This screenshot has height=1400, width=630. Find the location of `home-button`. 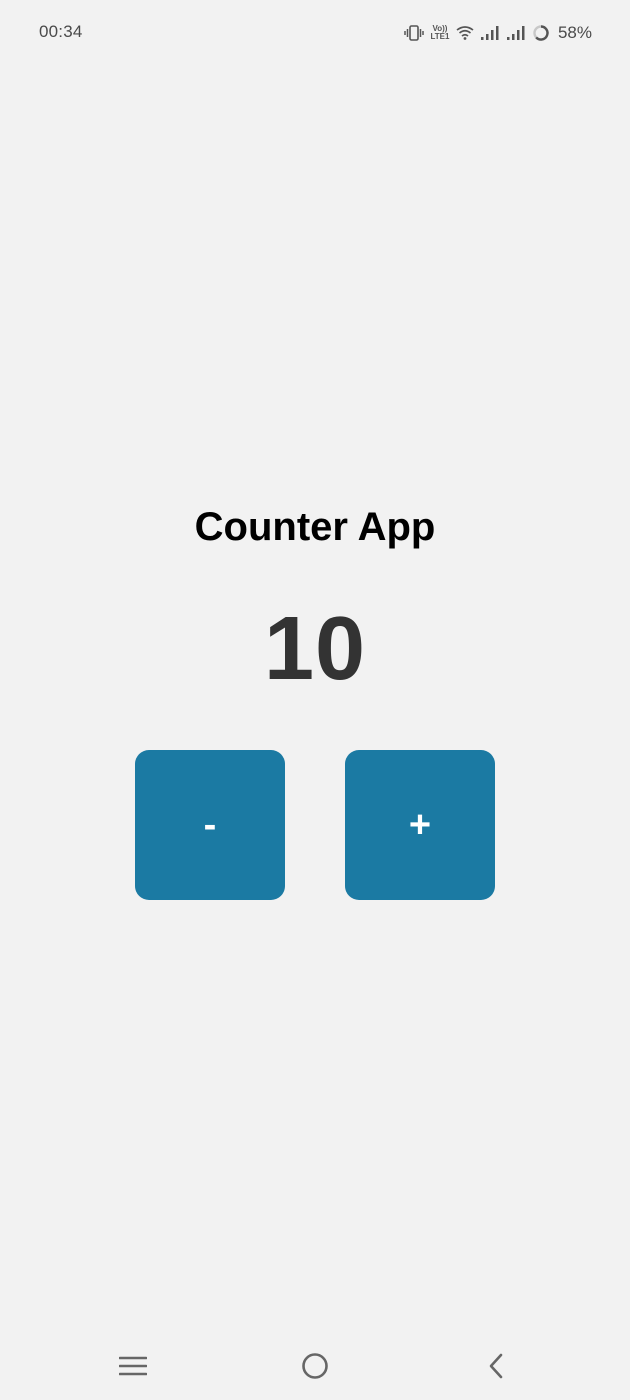

home-button is located at coordinates (315, 1368).